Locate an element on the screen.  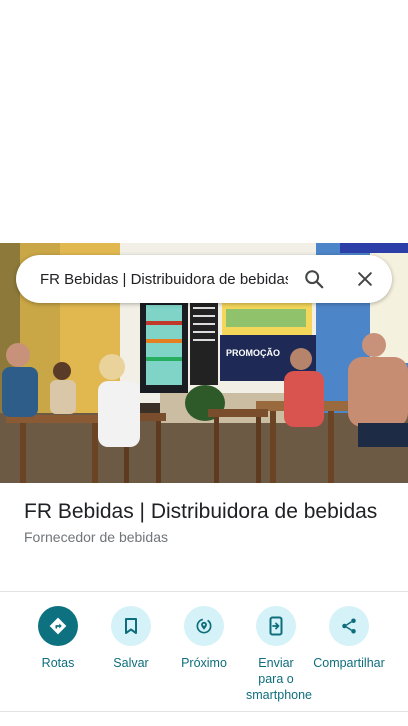
search-bar: FR Bebidas | Distribuidora de bebidas is located at coordinates (204, 279).